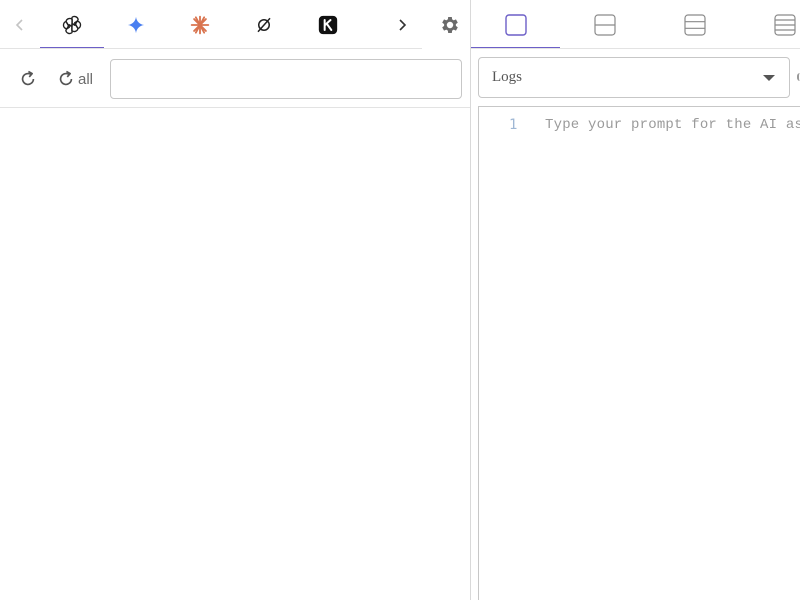 Image resolution: width=800 pixels, height=600 pixels. Describe the element at coordinates (211, 48) in the screenshot. I see `tab-bar-border` at that location.